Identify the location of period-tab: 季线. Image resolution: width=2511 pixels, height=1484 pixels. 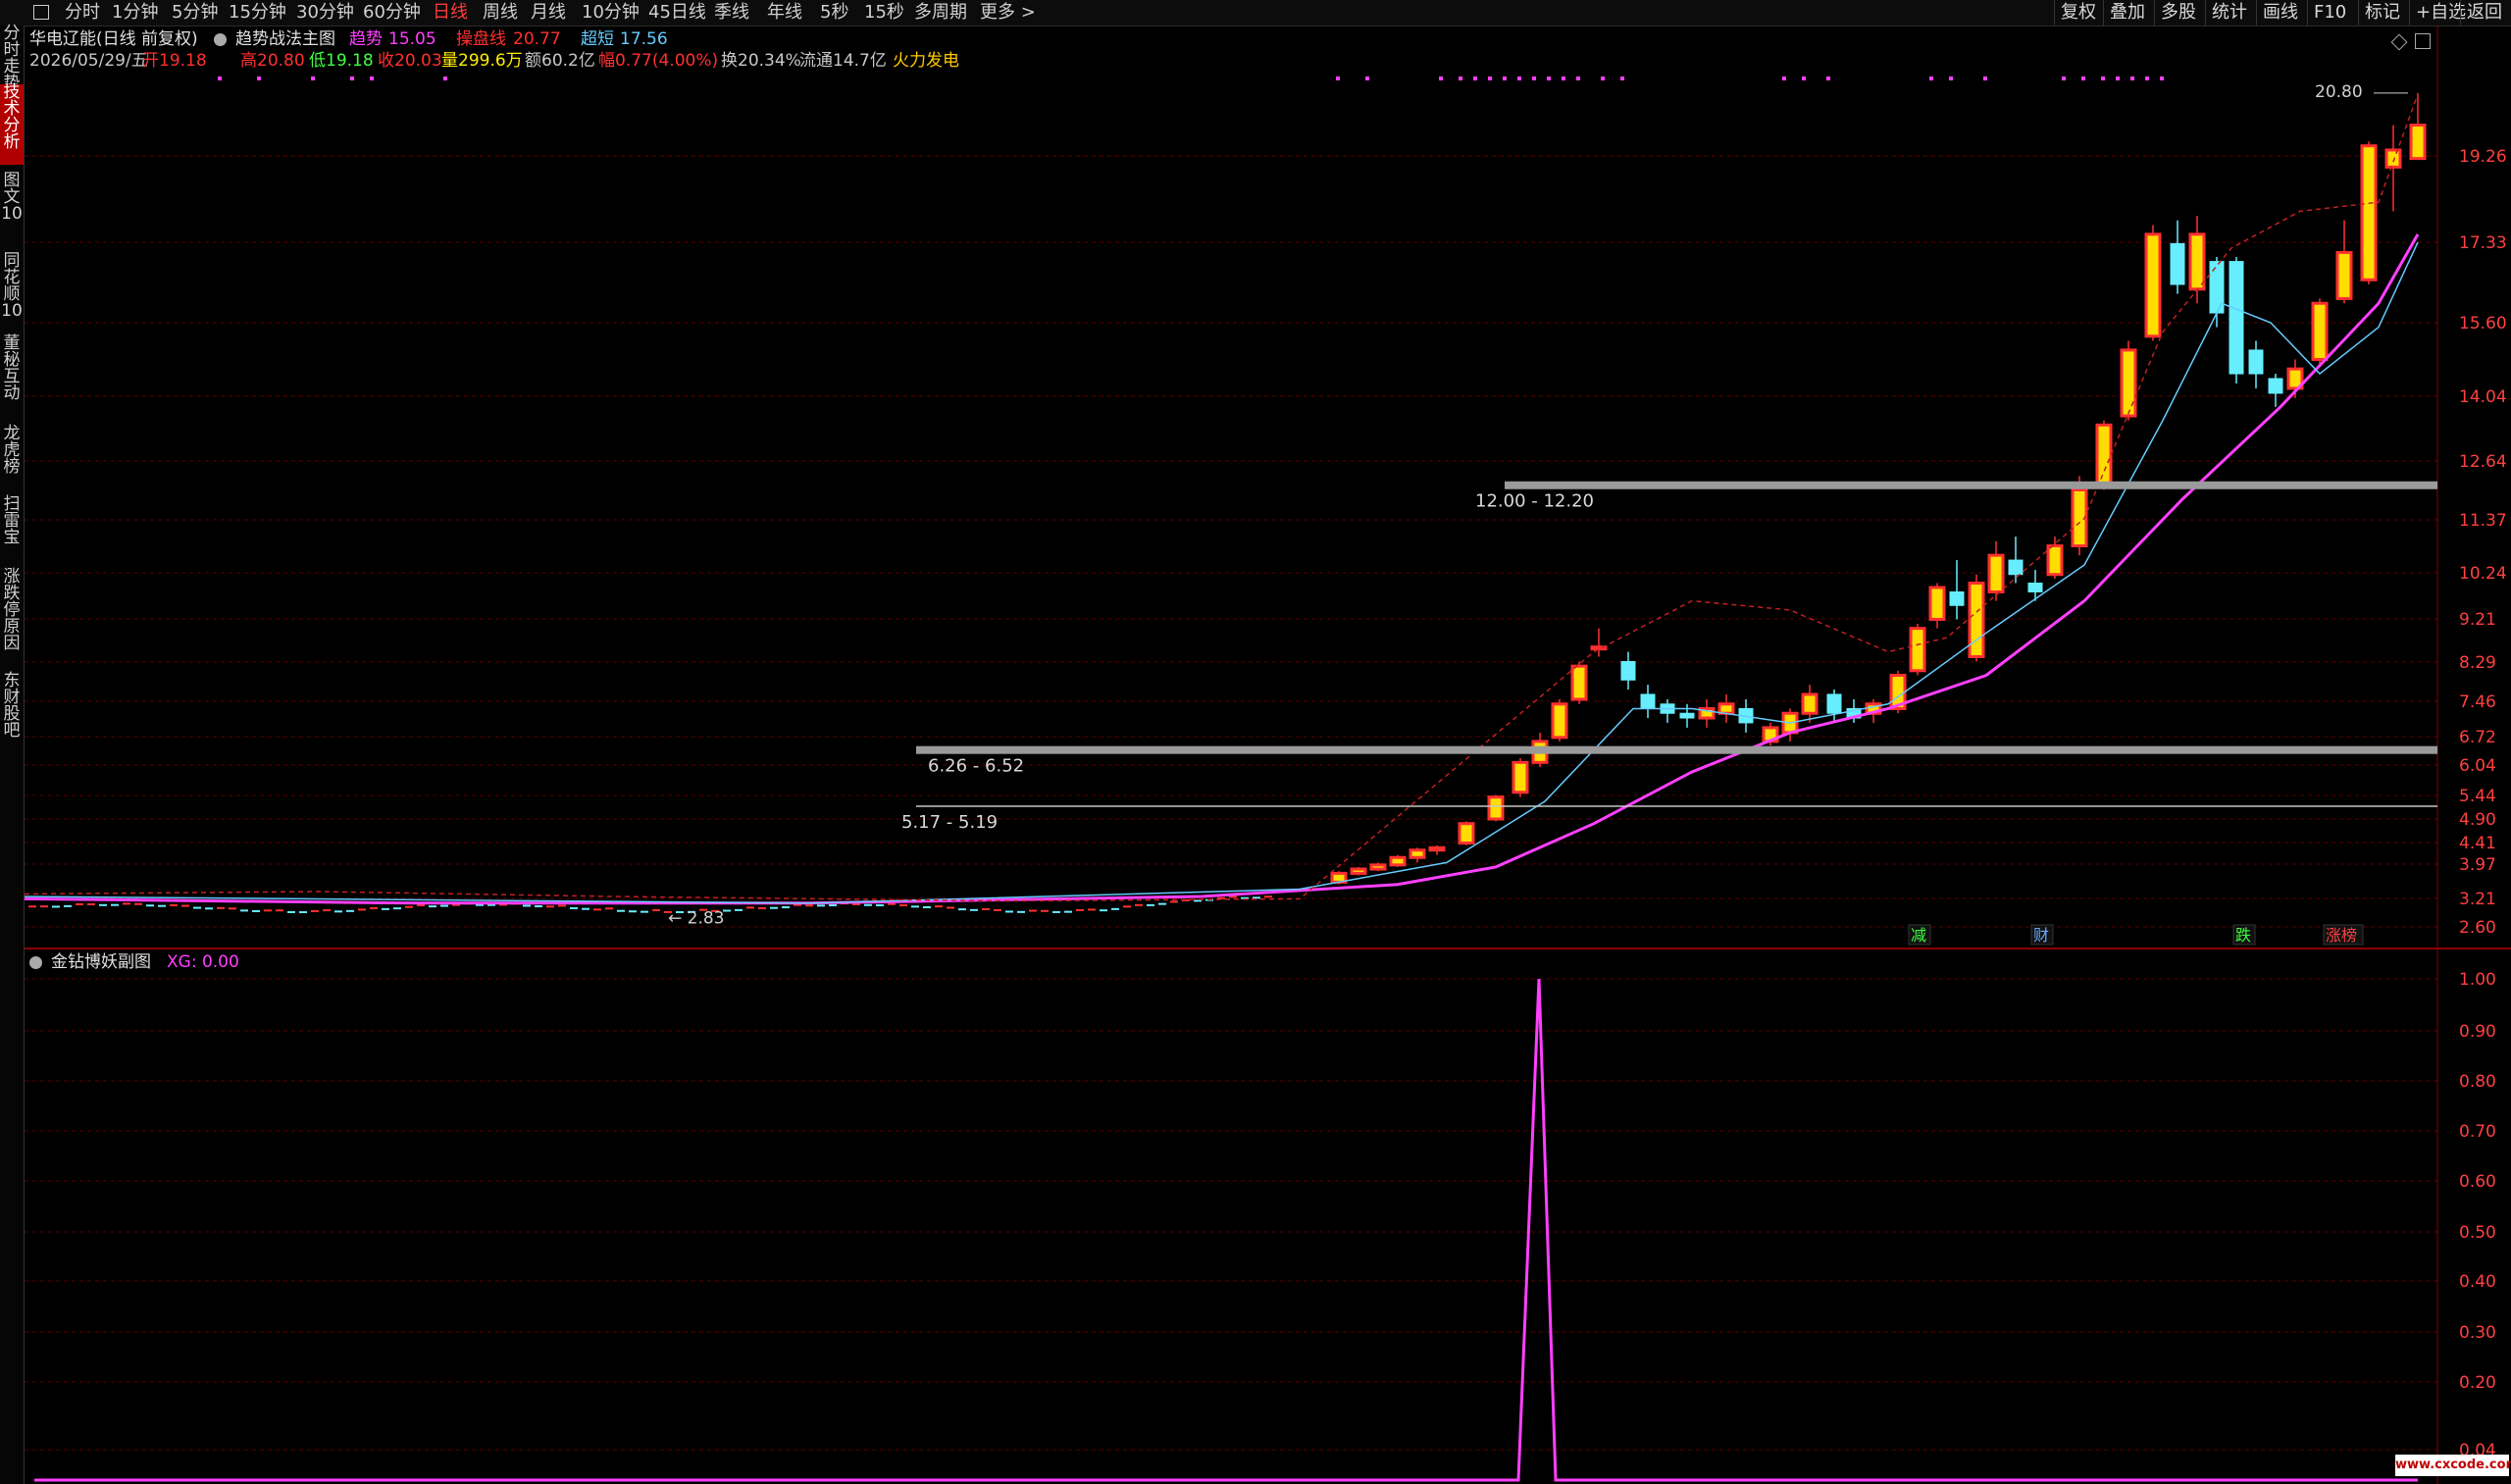
(731, 13).